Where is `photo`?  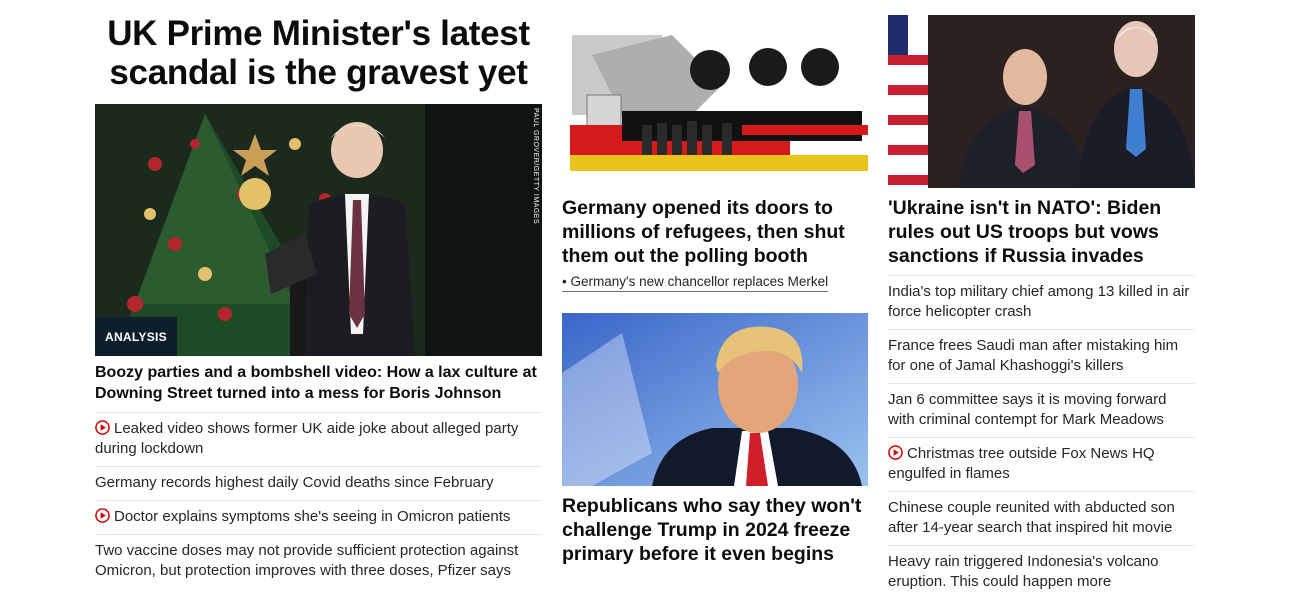 photo is located at coordinates (1041, 101).